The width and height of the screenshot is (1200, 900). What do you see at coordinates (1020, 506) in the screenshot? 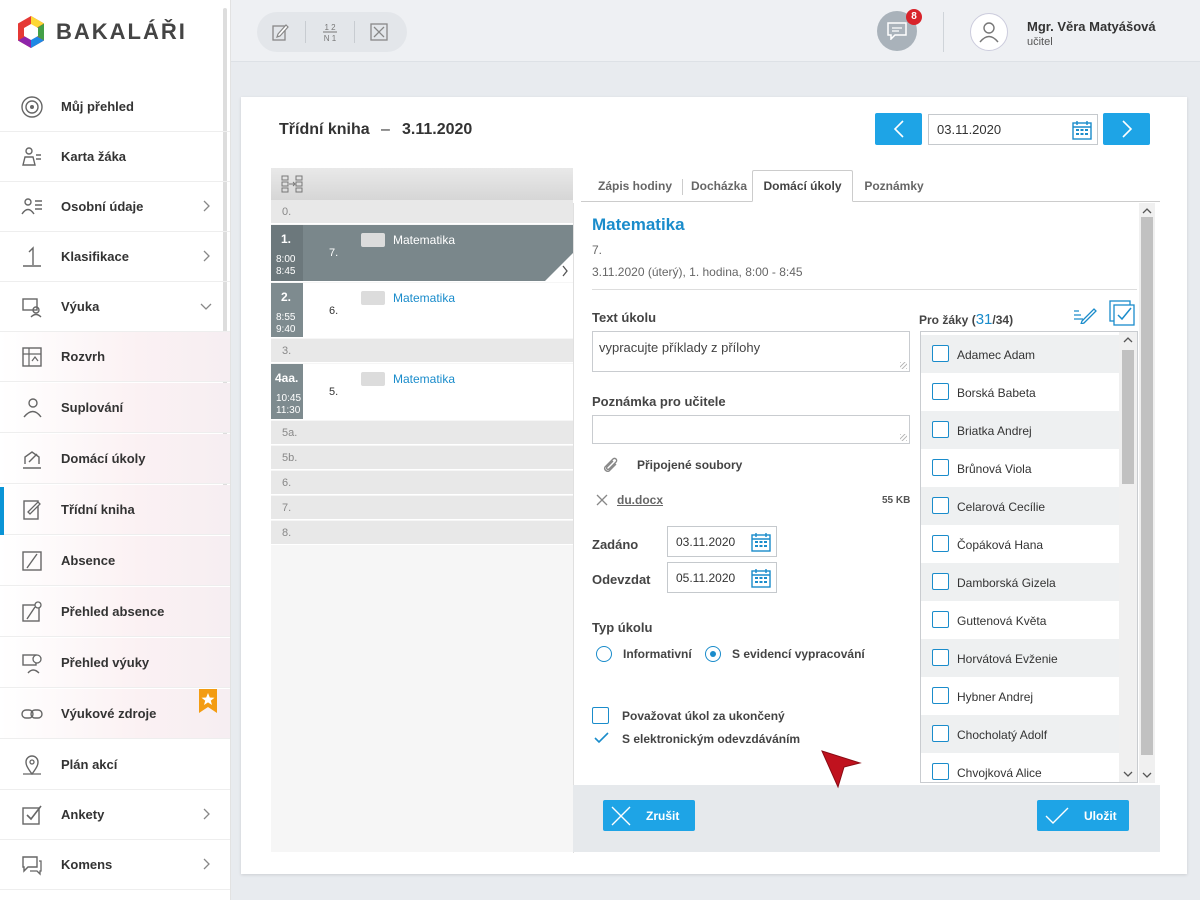
I see `student-row: Celarová Cecílie` at bounding box center [1020, 506].